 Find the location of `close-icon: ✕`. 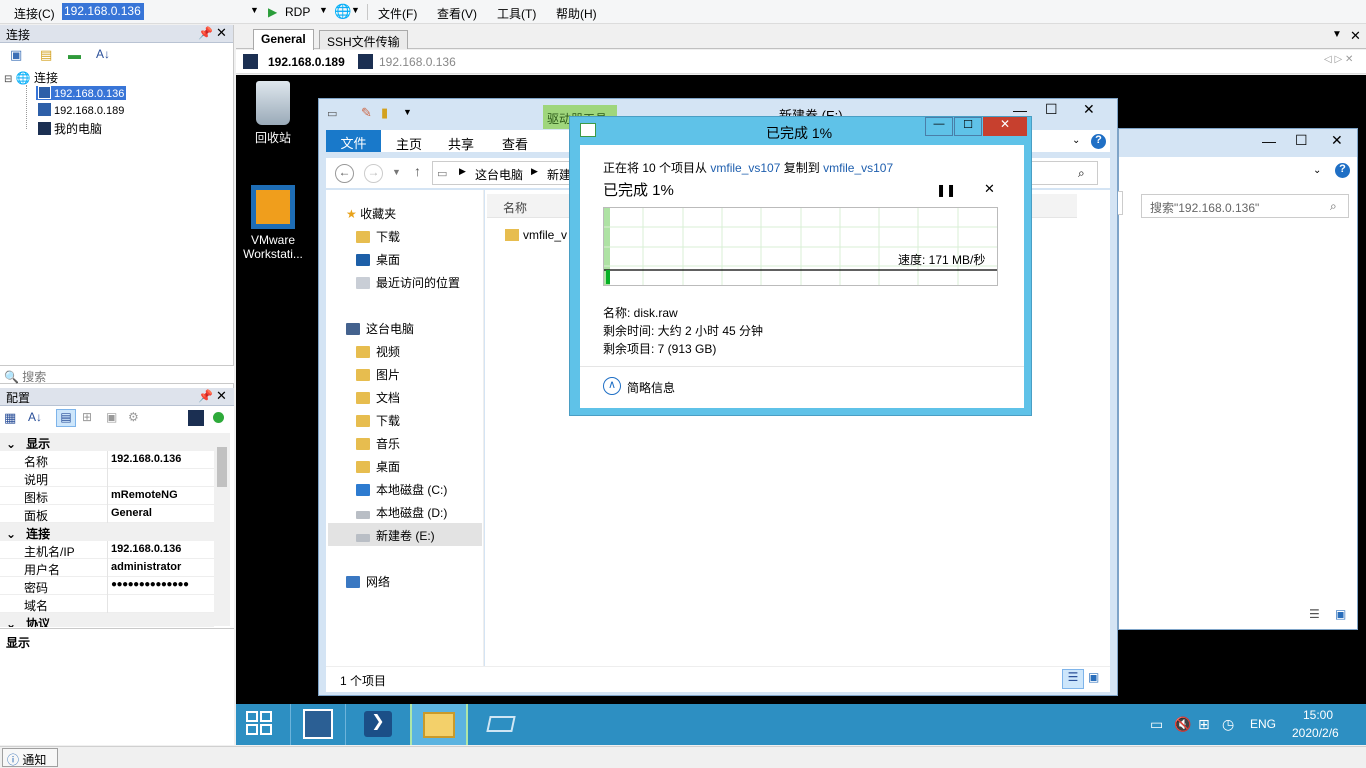

close-icon: ✕ is located at coordinates (1337, 140).